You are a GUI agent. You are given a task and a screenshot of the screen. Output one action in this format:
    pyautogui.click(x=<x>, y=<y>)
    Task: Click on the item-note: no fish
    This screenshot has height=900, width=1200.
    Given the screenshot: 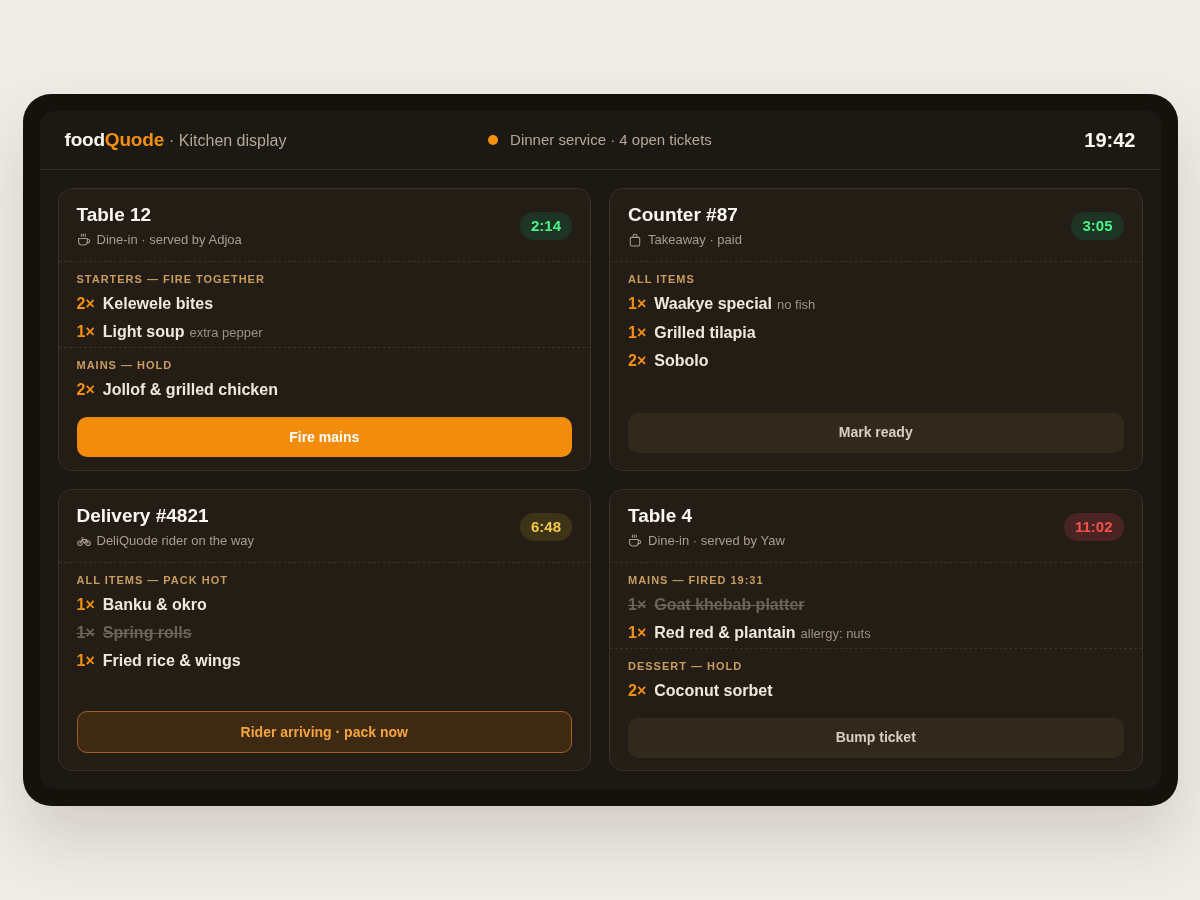 What is the action you would take?
    pyautogui.click(x=796, y=305)
    